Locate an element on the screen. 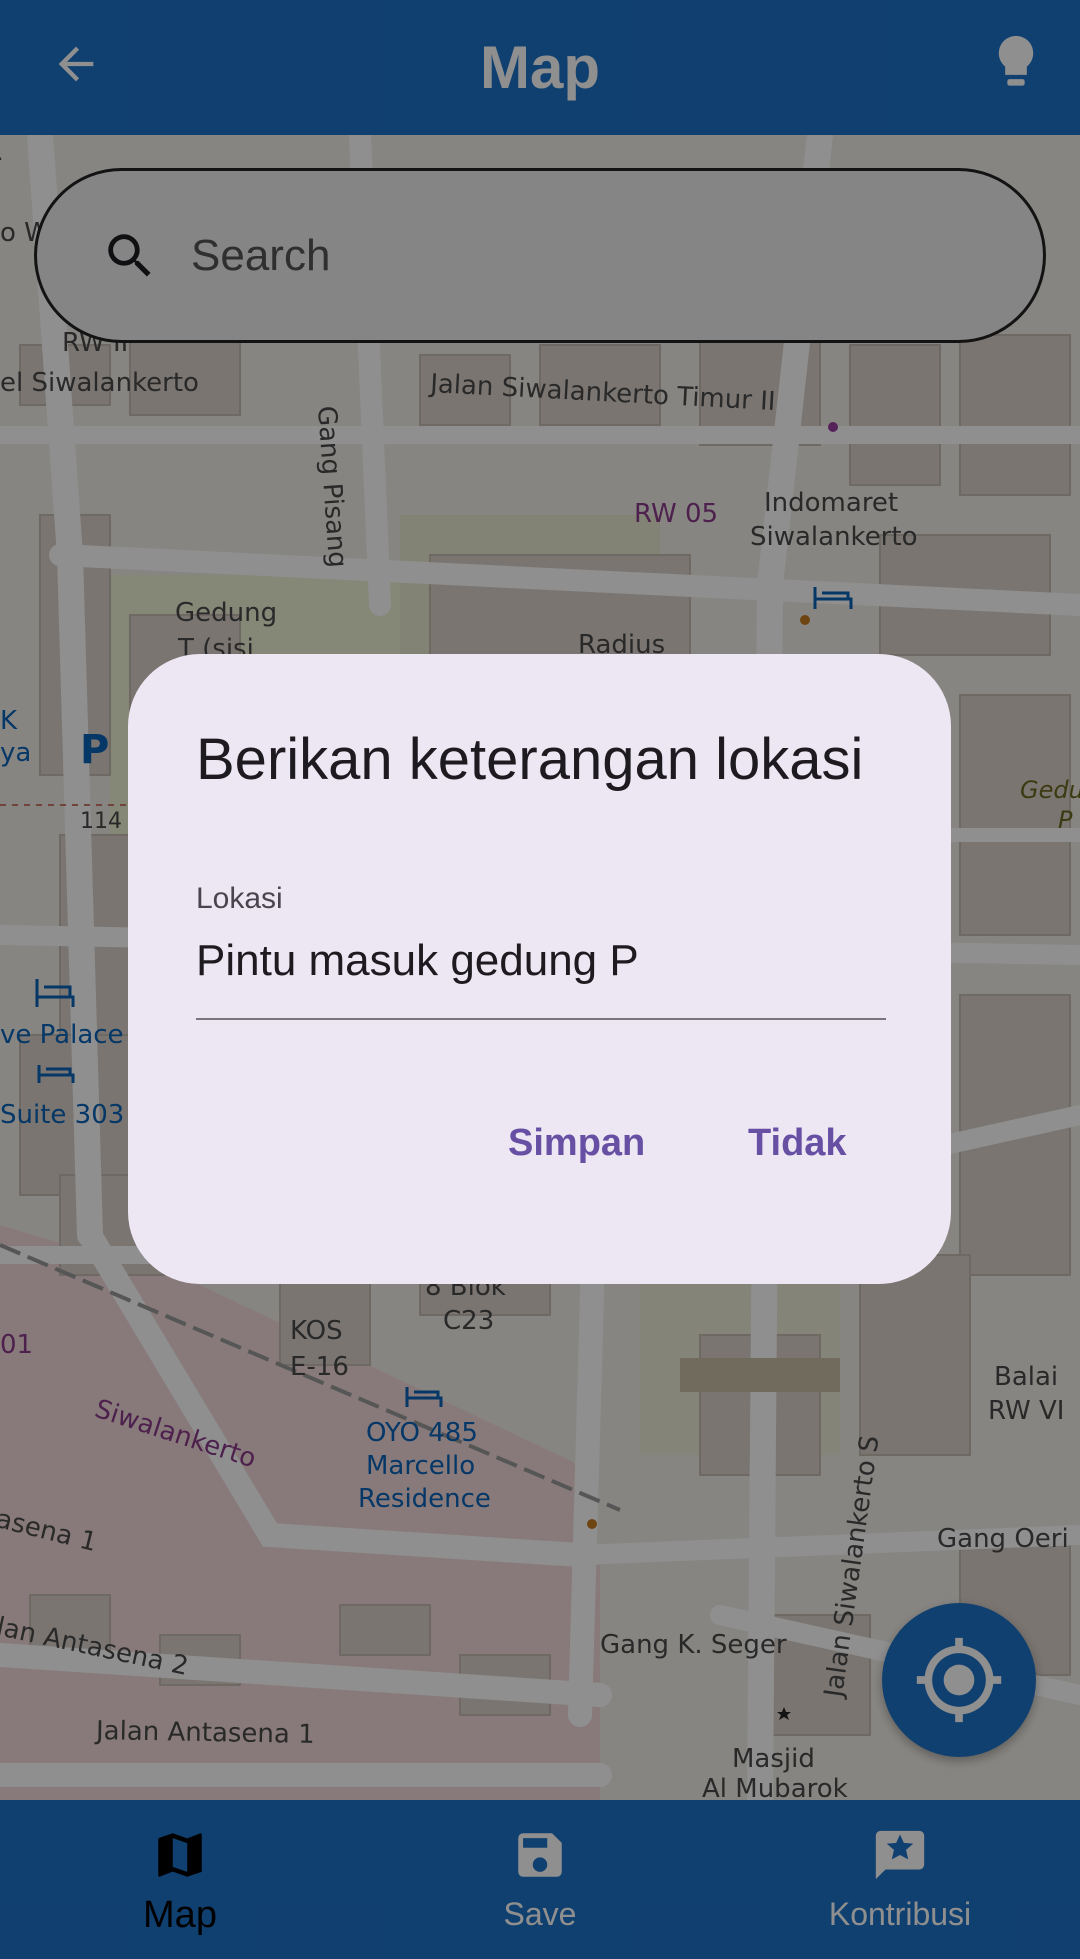  location-field is located at coordinates (541, 961).